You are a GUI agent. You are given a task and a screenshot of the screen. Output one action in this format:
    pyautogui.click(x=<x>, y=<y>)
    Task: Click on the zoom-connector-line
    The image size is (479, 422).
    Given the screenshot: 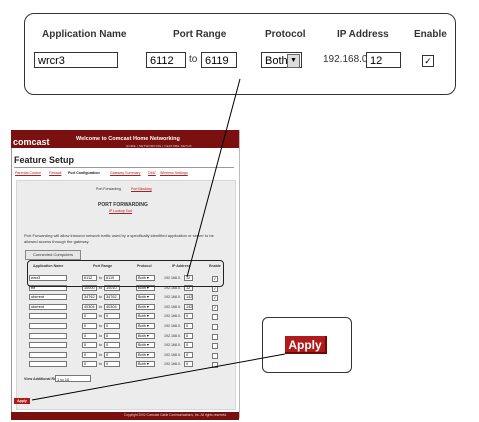 What is the action you would take?
    pyautogui.click(x=213, y=178)
    